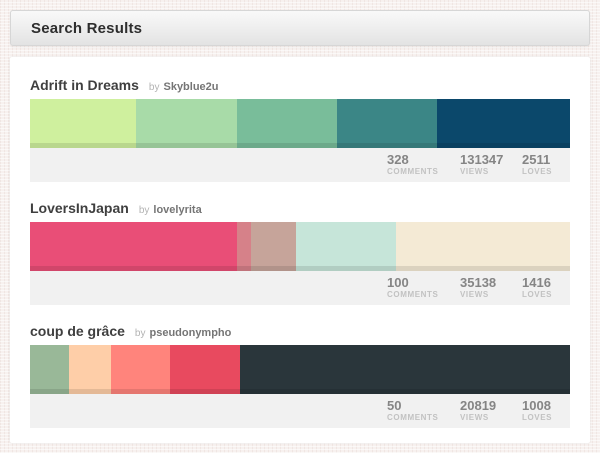 The width and height of the screenshot is (600, 453). I want to click on palette-head: coup de grâce by pseudonympho, so click(300, 331).